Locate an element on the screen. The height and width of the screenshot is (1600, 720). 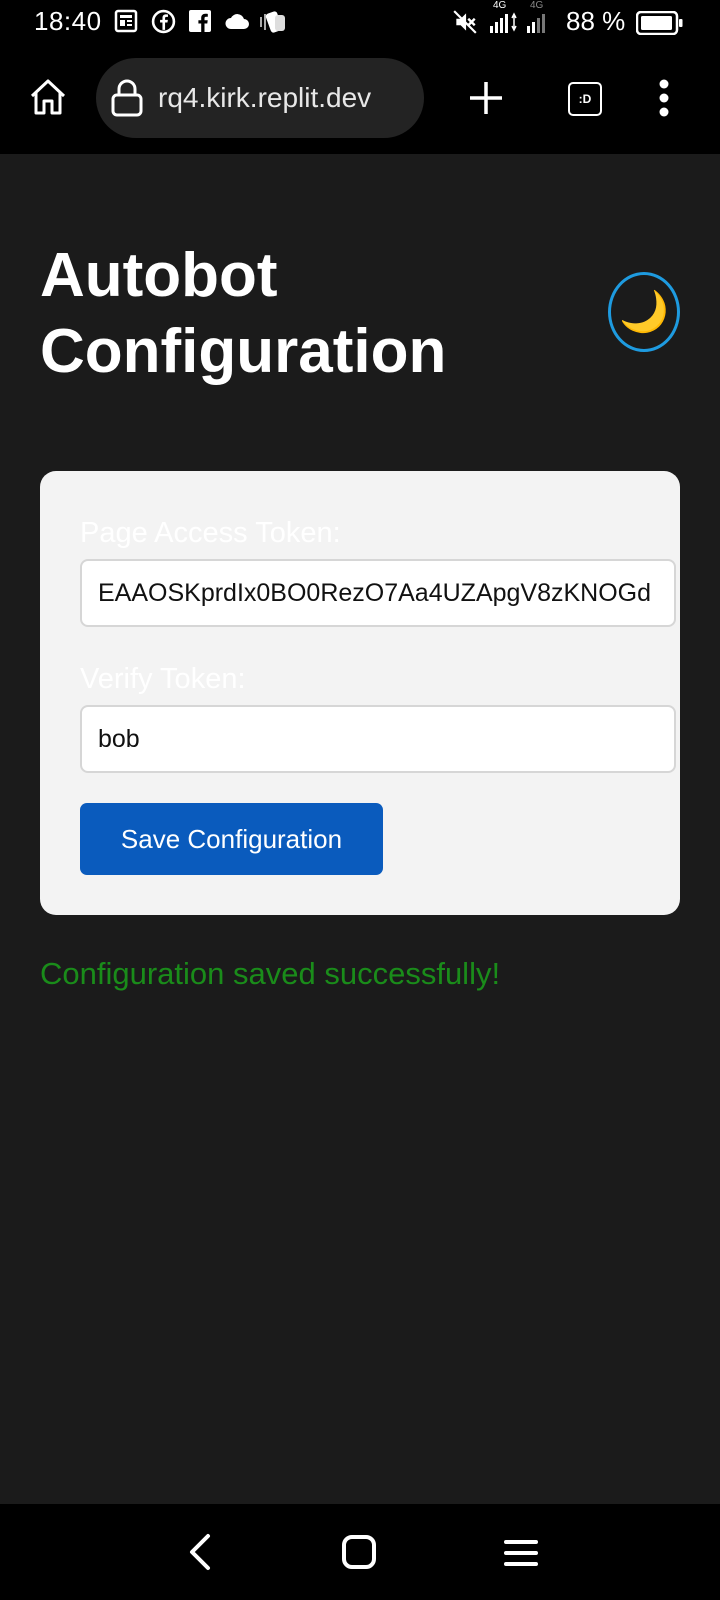
lock-icon is located at coordinates (127, 100).